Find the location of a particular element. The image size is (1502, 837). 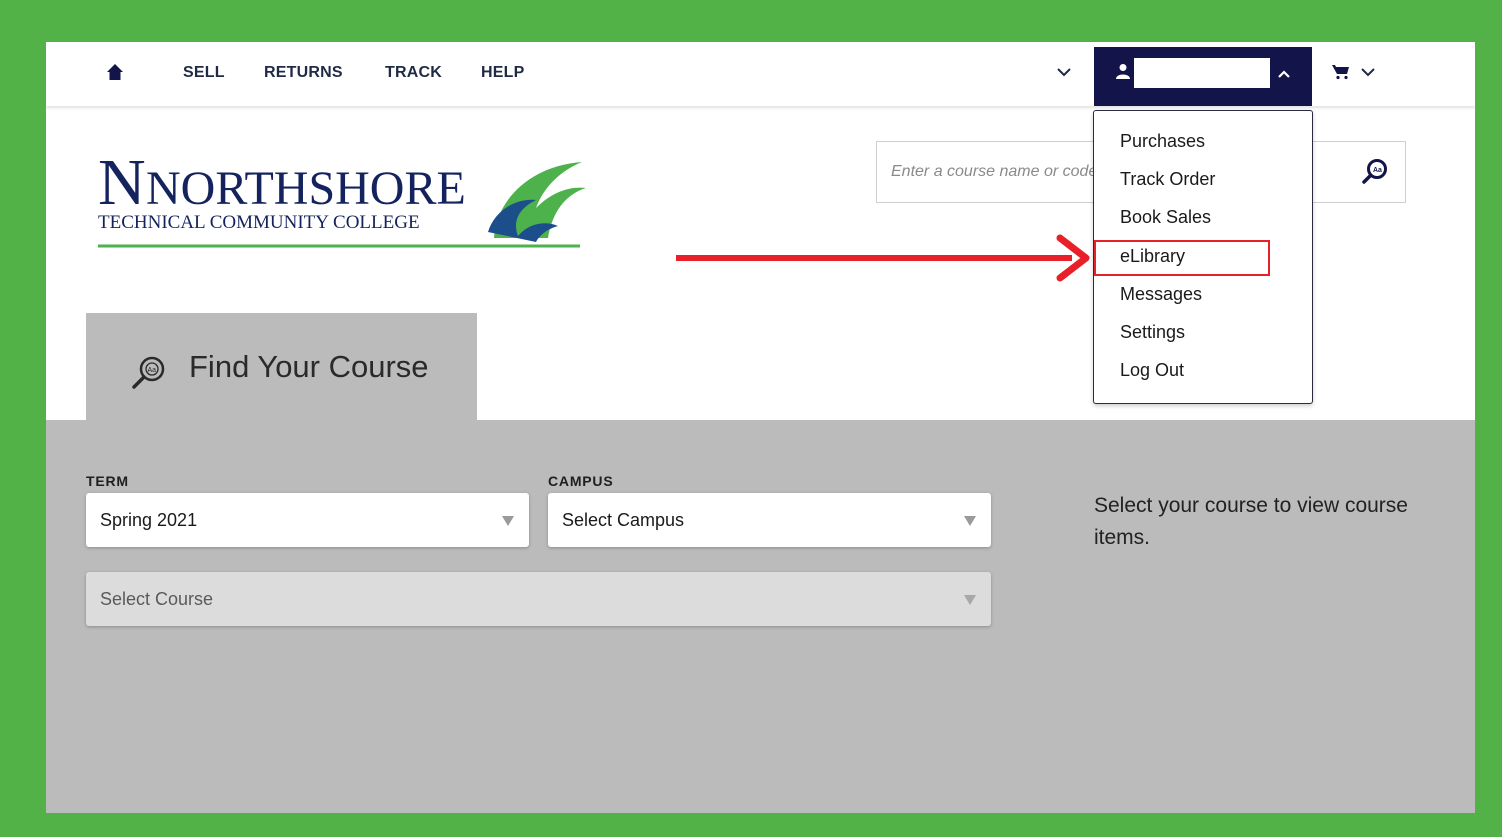

nav-returns-link: RETURNS is located at coordinates (303, 73).